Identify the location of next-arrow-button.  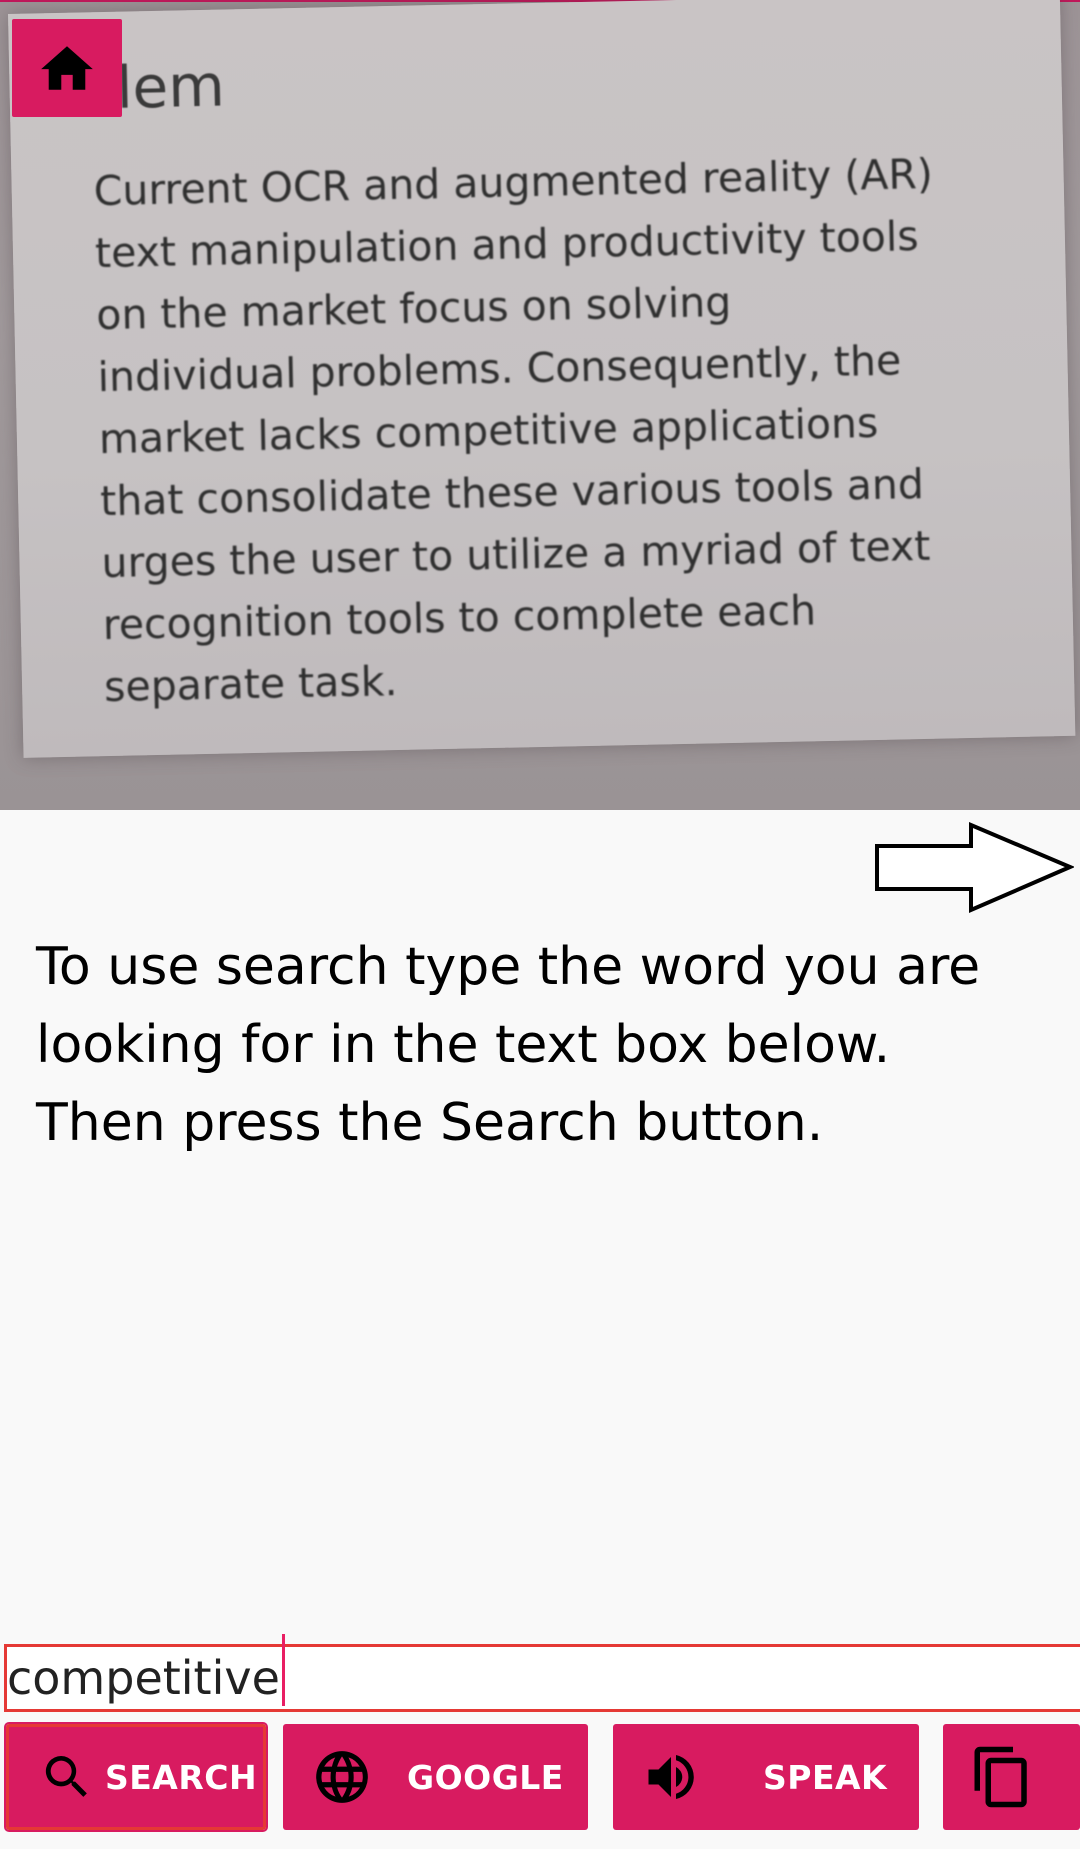
(975, 867).